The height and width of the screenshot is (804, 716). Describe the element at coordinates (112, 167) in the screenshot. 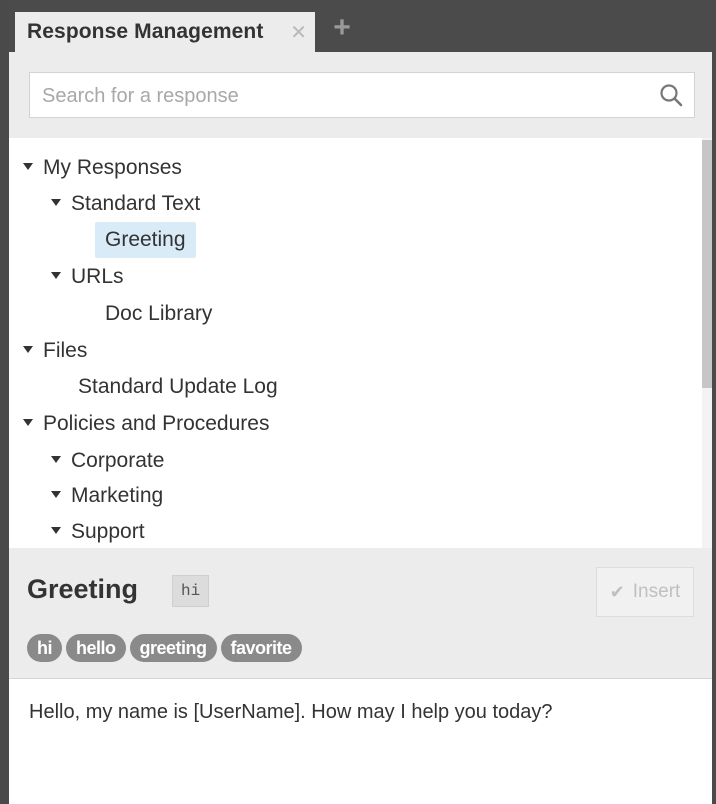

I see `tree-node-label: My Responses` at that location.